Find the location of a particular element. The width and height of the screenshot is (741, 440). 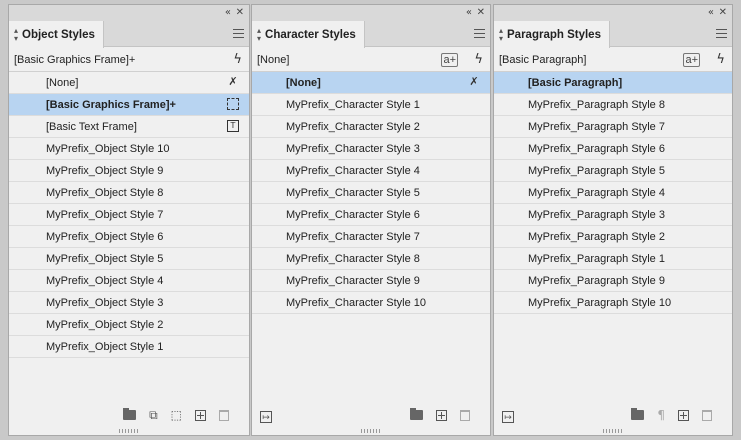

list-item: MyPrefix_Character Style 5 is located at coordinates (371, 193).